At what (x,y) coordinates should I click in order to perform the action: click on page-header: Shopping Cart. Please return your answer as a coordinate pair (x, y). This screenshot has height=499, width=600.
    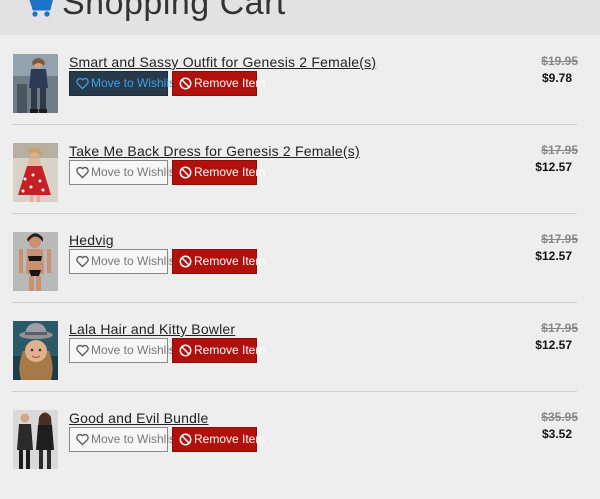
    Looking at the image, I should click on (300, 17).